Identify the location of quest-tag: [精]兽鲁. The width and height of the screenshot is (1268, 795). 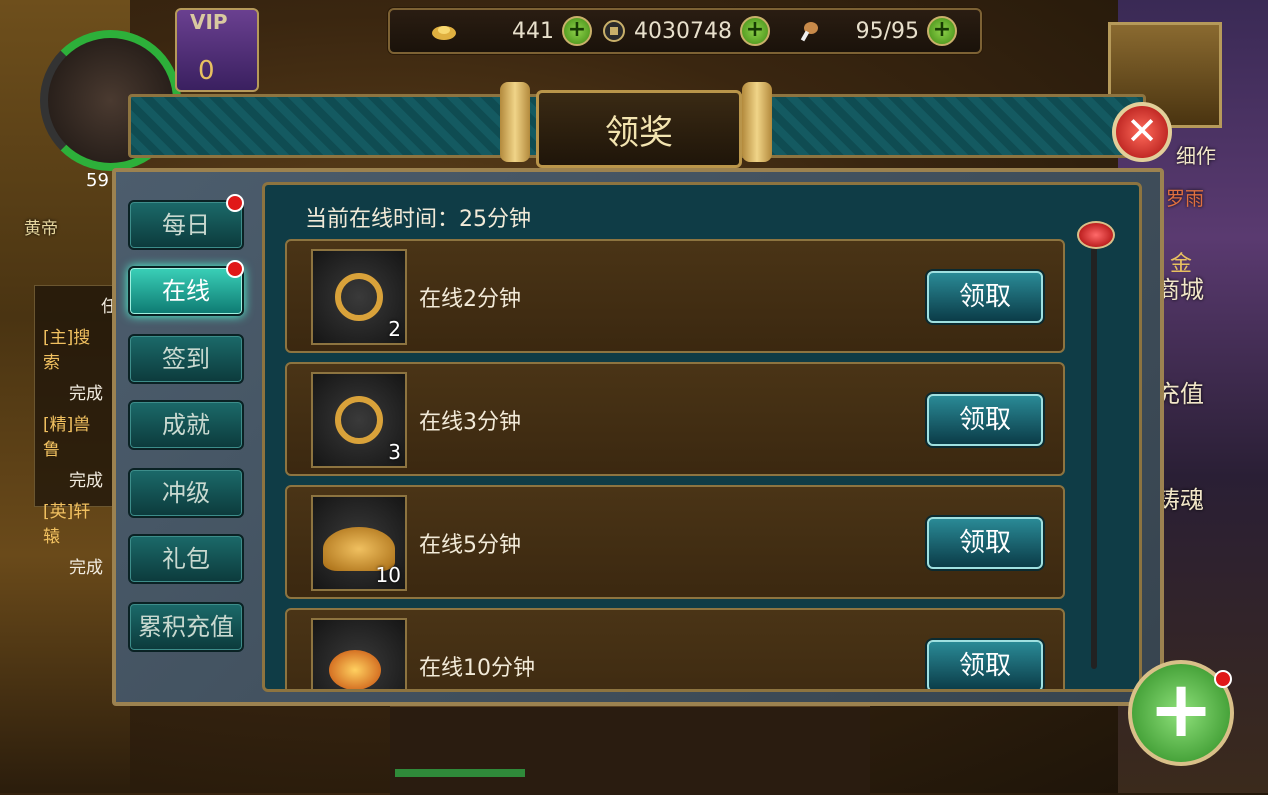
(75, 435).